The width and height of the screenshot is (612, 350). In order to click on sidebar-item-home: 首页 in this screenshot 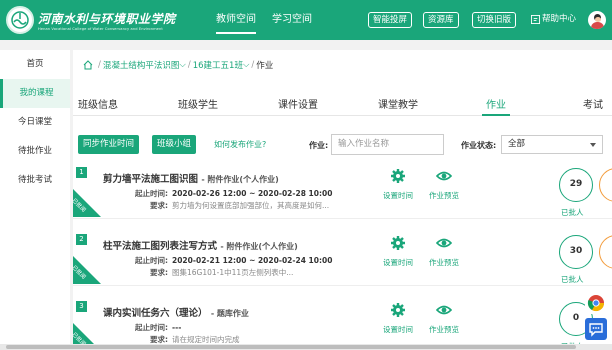, I will do `click(35, 64)`.